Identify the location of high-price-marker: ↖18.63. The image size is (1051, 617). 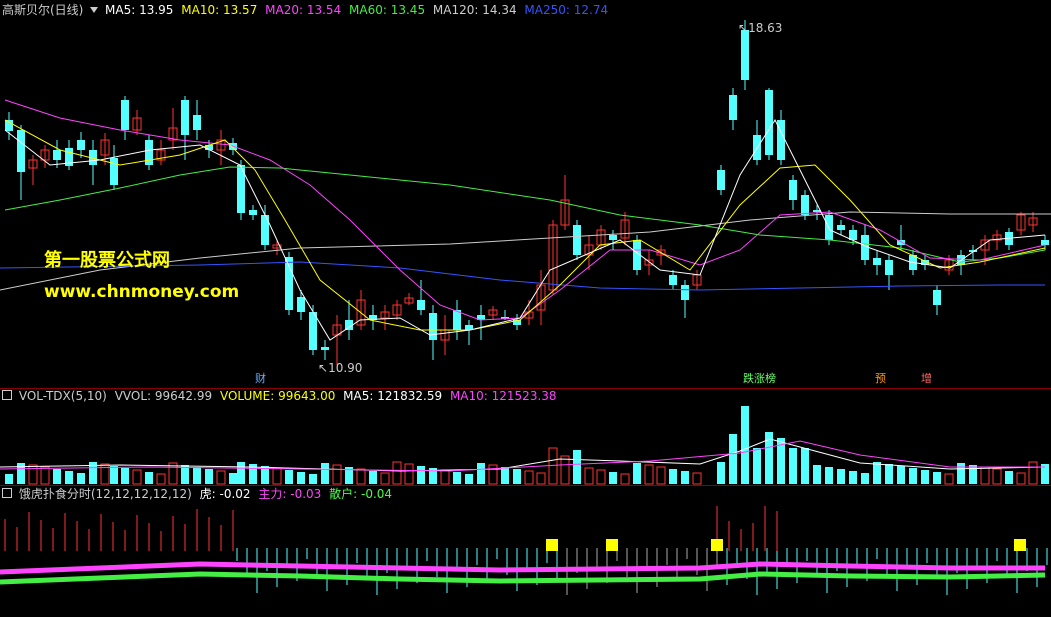
(760, 28).